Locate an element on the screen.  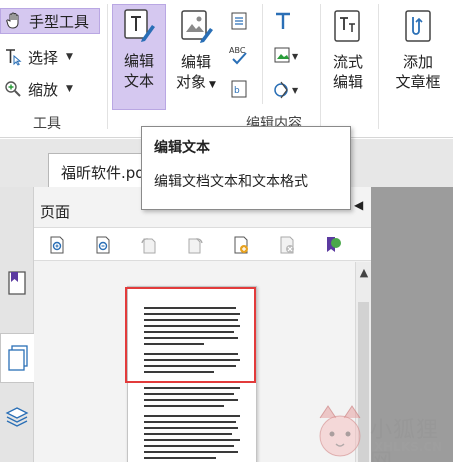
flow-edit-button: 流式 编辑 is located at coordinates (348, 49).